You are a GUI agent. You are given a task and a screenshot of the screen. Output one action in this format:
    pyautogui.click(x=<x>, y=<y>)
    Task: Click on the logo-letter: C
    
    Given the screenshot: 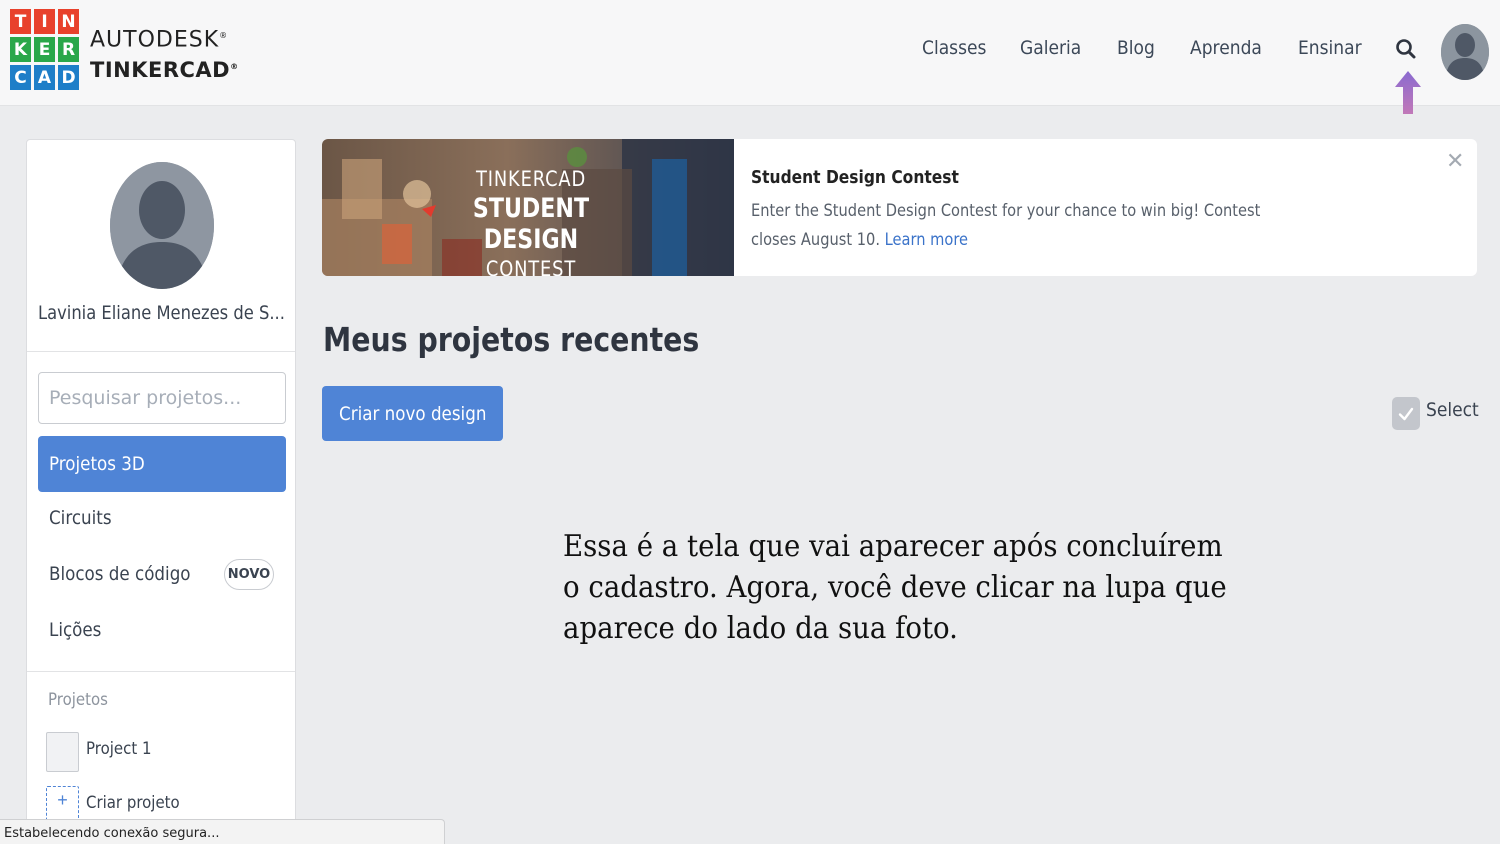 What is the action you would take?
    pyautogui.click(x=20, y=77)
    